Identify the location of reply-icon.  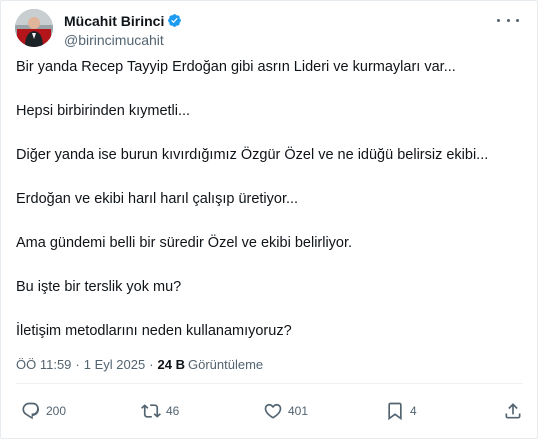
(31, 411).